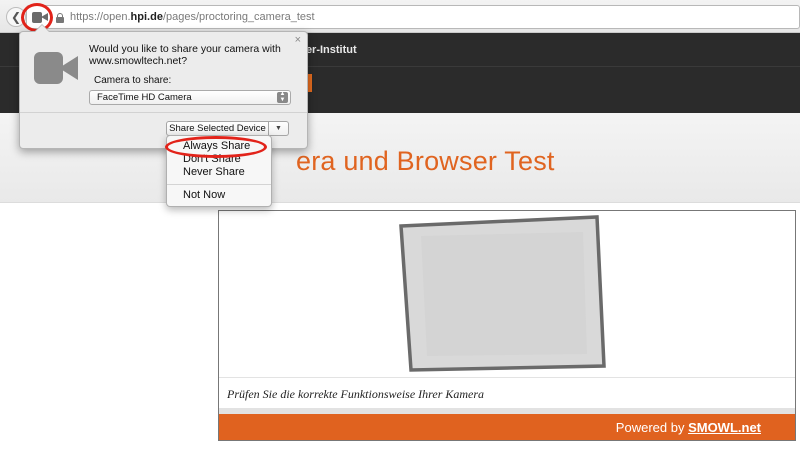 Image resolution: width=800 pixels, height=449 pixels. I want to click on lock-icon, so click(60, 18).